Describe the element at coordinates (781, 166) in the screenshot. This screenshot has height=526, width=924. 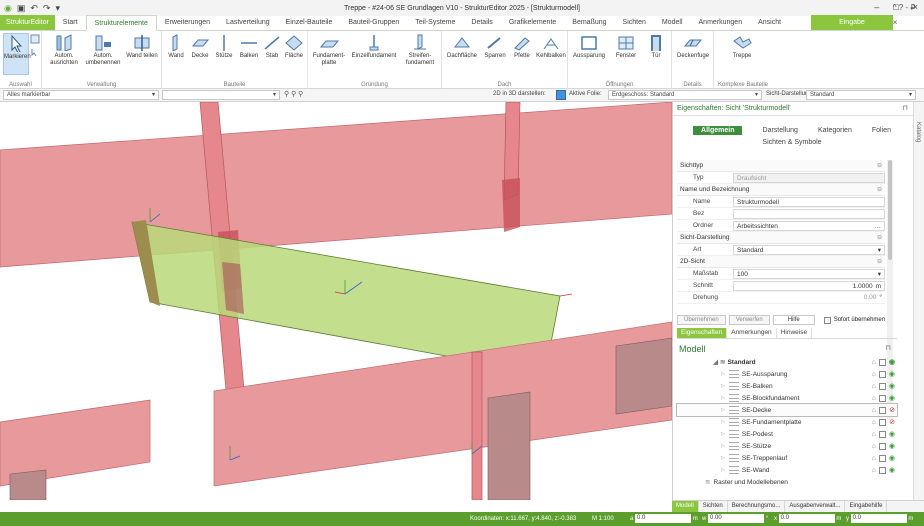
I see `section-sichttyp: Sichttyp` at that location.